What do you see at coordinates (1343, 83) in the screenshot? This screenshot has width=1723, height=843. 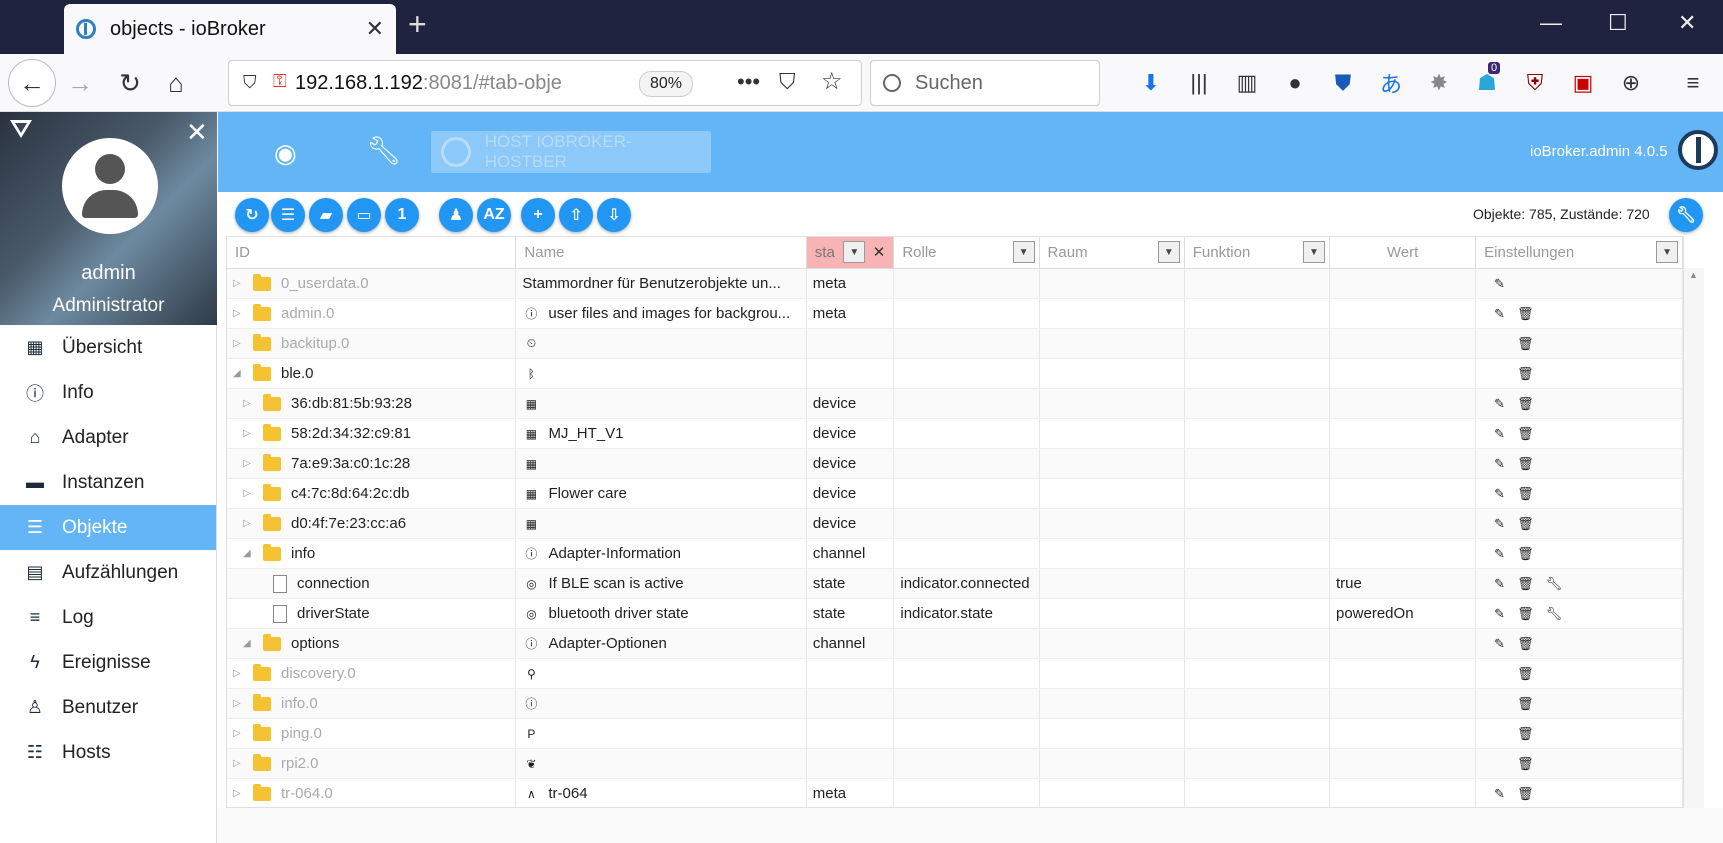 I see `shield-extension-icon: ⛊` at bounding box center [1343, 83].